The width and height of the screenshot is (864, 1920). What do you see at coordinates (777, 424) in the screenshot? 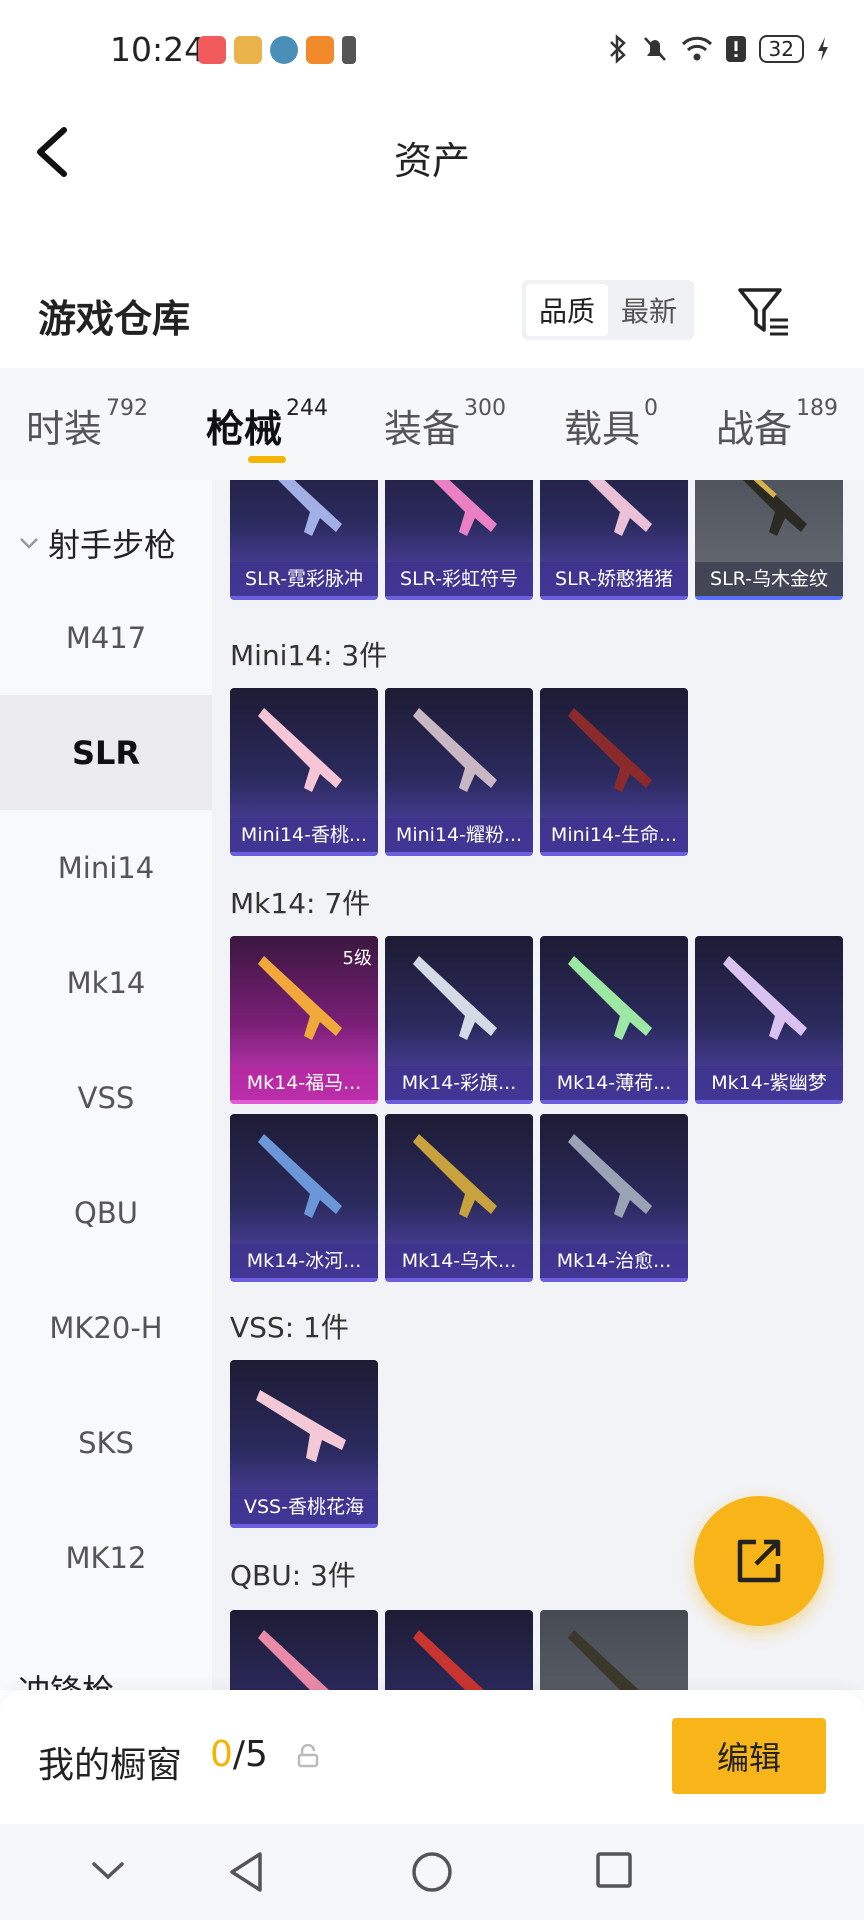
I see `tab-supplies: 战备 189` at bounding box center [777, 424].